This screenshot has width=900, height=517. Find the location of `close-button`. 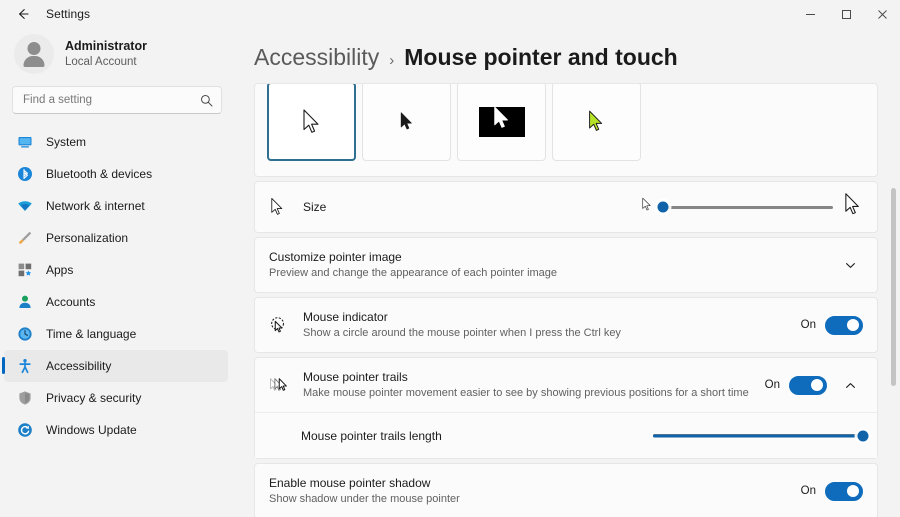

close-button is located at coordinates (882, 14).